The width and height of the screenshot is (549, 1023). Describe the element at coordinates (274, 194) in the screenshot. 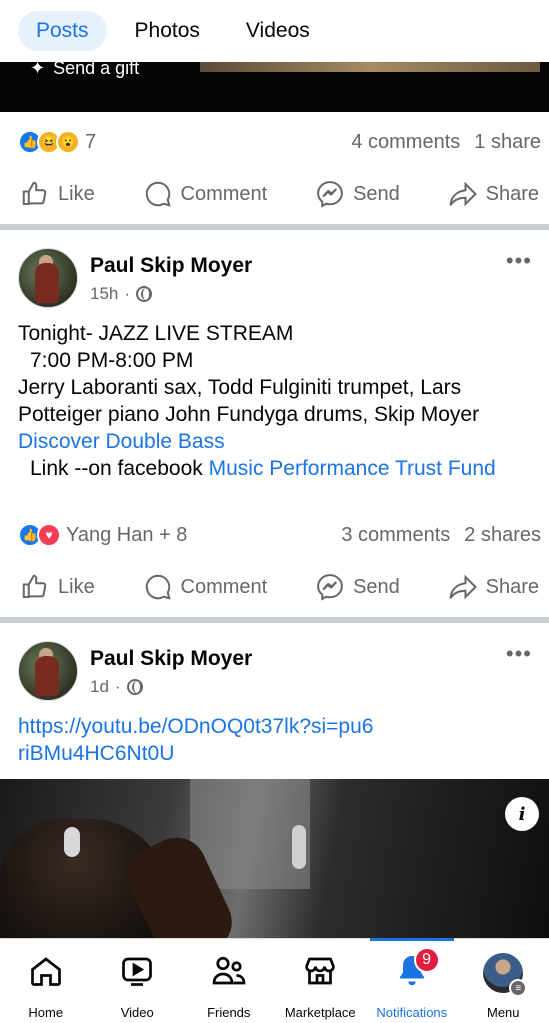

I see `post1-actions: Like Comment Send Share` at that location.